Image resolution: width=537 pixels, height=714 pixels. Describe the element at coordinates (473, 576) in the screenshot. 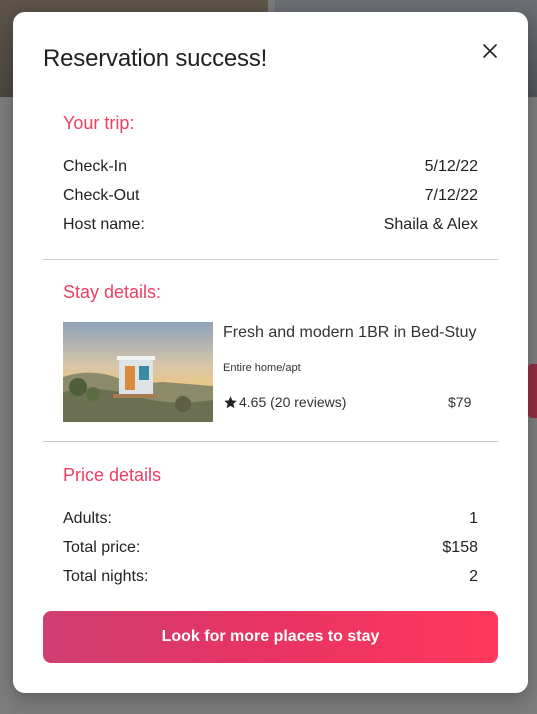

I see `row-value: 2` at that location.